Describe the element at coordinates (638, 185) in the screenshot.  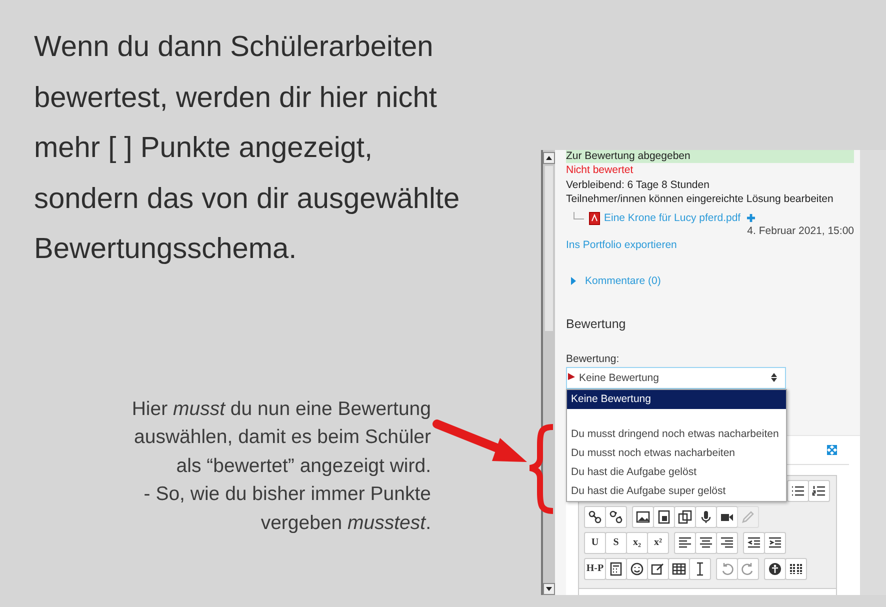
I see `remaining-time: Verbleibend: 6 Tage 8 Stunden` at that location.